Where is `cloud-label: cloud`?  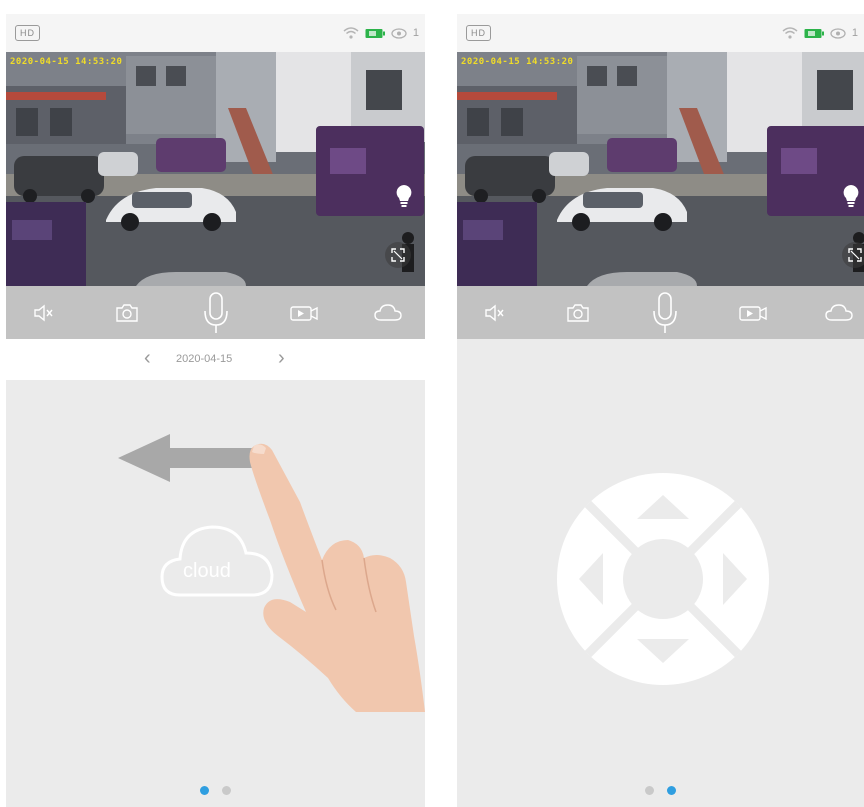
cloud-label: cloud is located at coordinates (207, 571).